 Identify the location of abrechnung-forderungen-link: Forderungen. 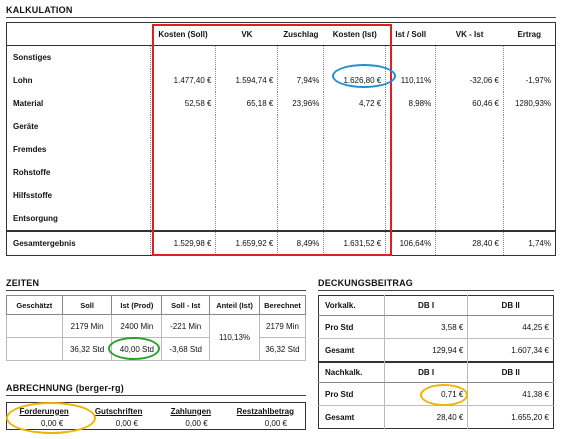
(44, 410).